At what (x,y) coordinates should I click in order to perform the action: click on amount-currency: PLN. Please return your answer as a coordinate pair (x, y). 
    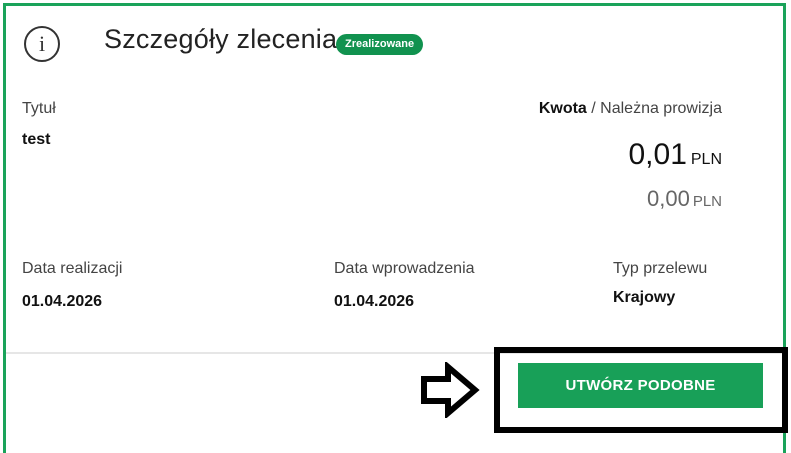
    Looking at the image, I should click on (706, 159).